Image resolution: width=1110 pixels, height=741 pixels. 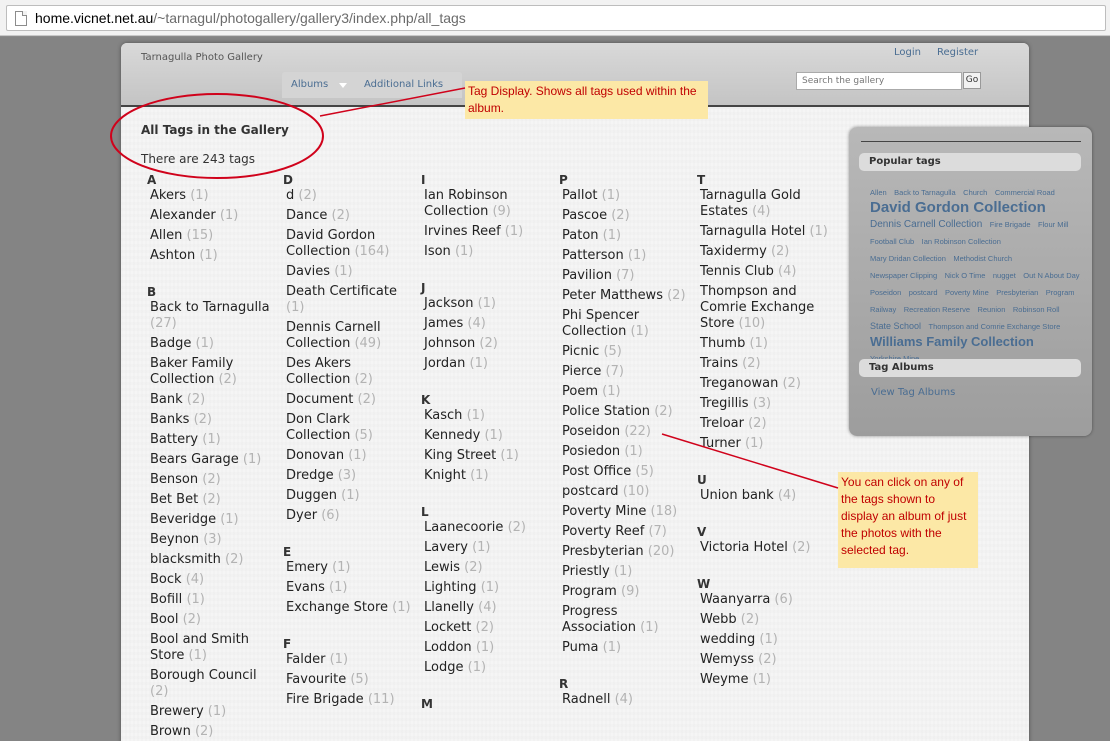 What do you see at coordinates (957, 52) in the screenshot?
I see `register-link: Register` at bounding box center [957, 52].